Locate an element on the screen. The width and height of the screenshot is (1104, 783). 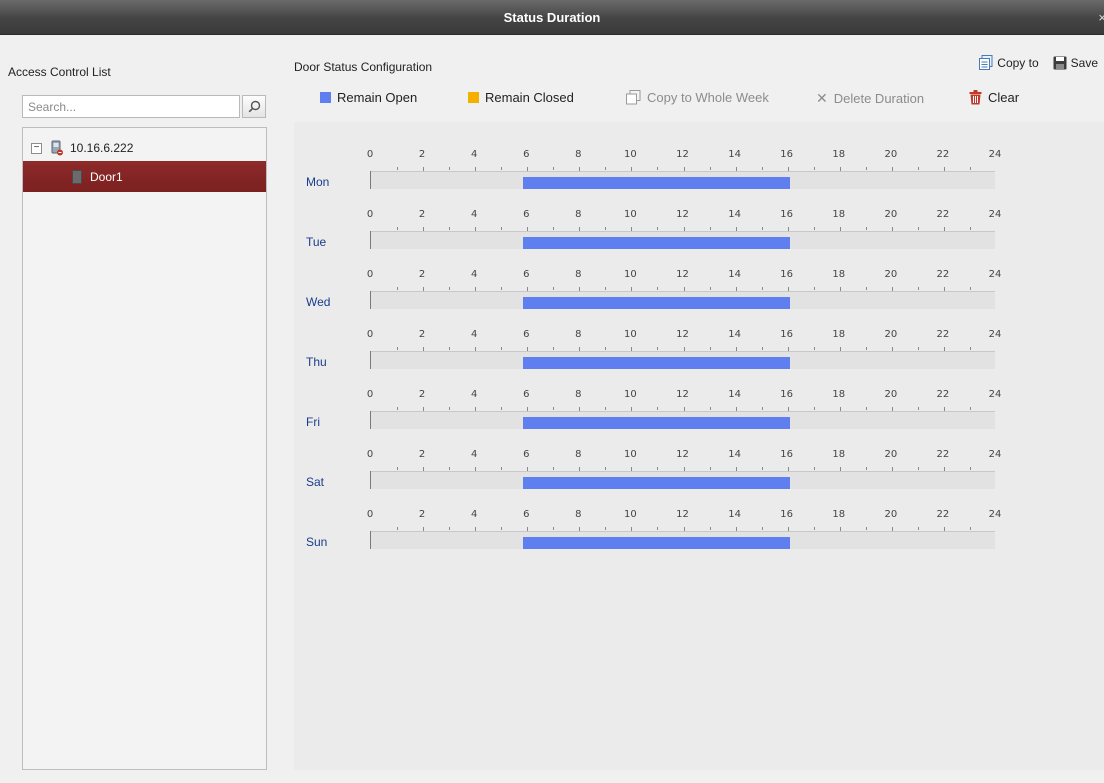
remain-closed-swatch is located at coordinates (473, 97).